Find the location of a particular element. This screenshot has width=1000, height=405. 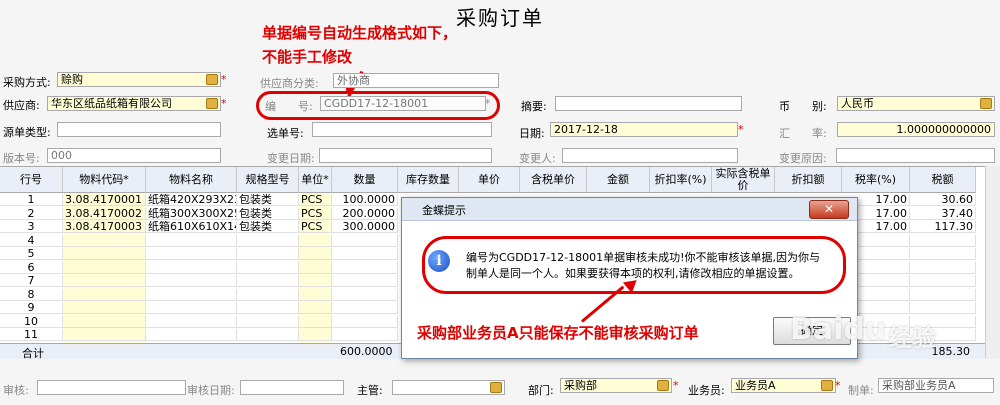

grid-cell-name: 纸箱610X610X140 is located at coordinates (191, 227).